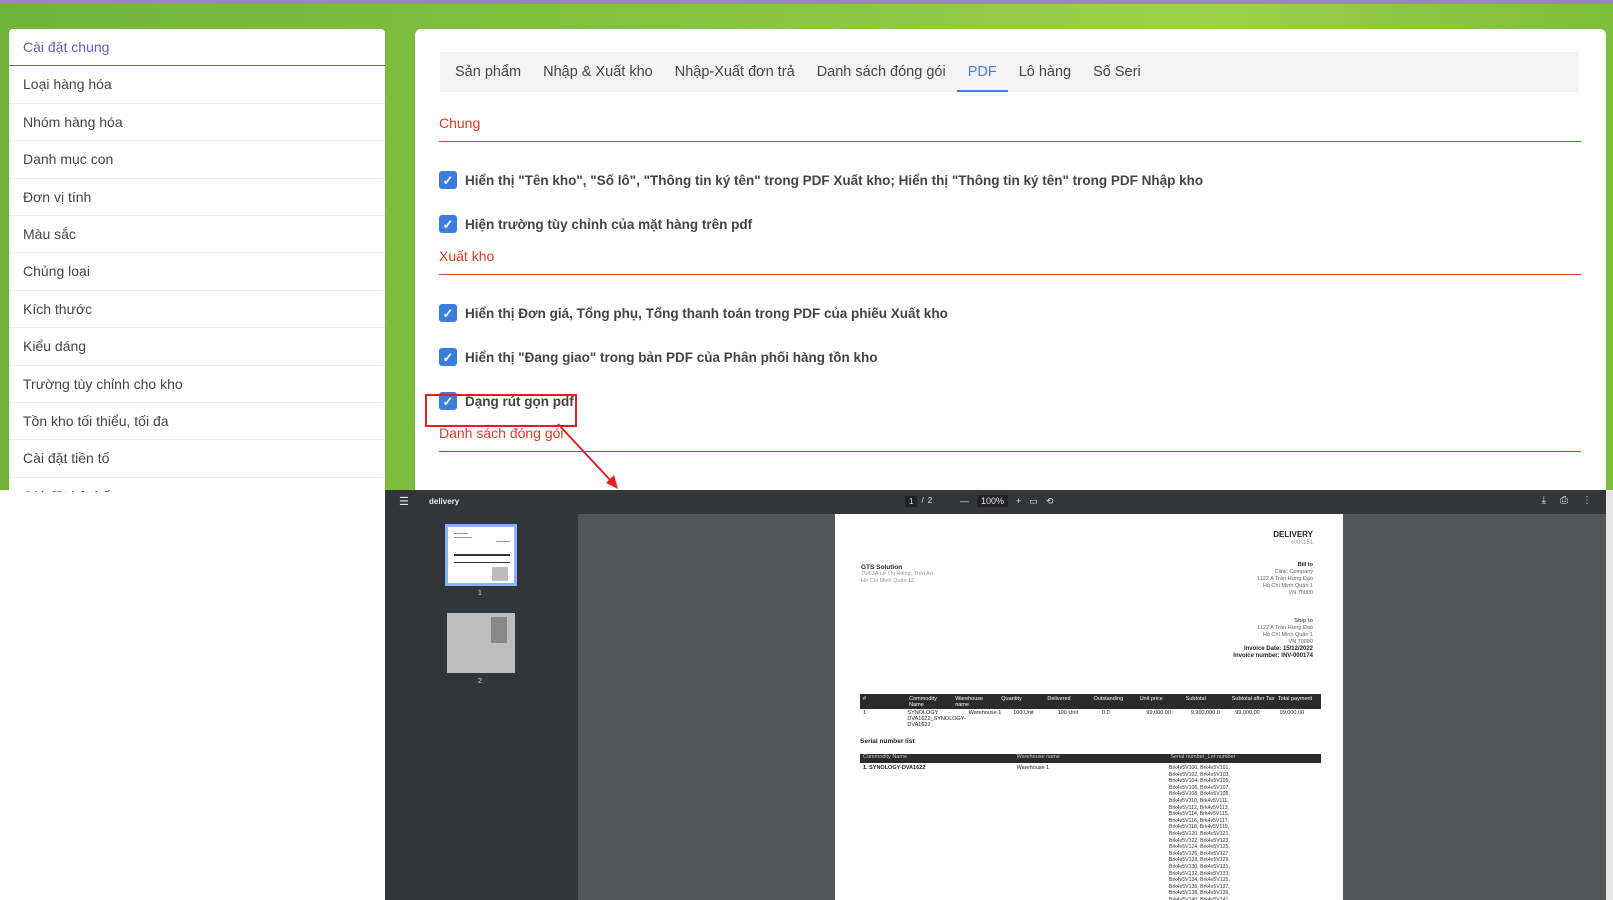 This screenshot has width=1613, height=900. I want to click on sidebar-item-general: Cài đặt chung, so click(197, 48).